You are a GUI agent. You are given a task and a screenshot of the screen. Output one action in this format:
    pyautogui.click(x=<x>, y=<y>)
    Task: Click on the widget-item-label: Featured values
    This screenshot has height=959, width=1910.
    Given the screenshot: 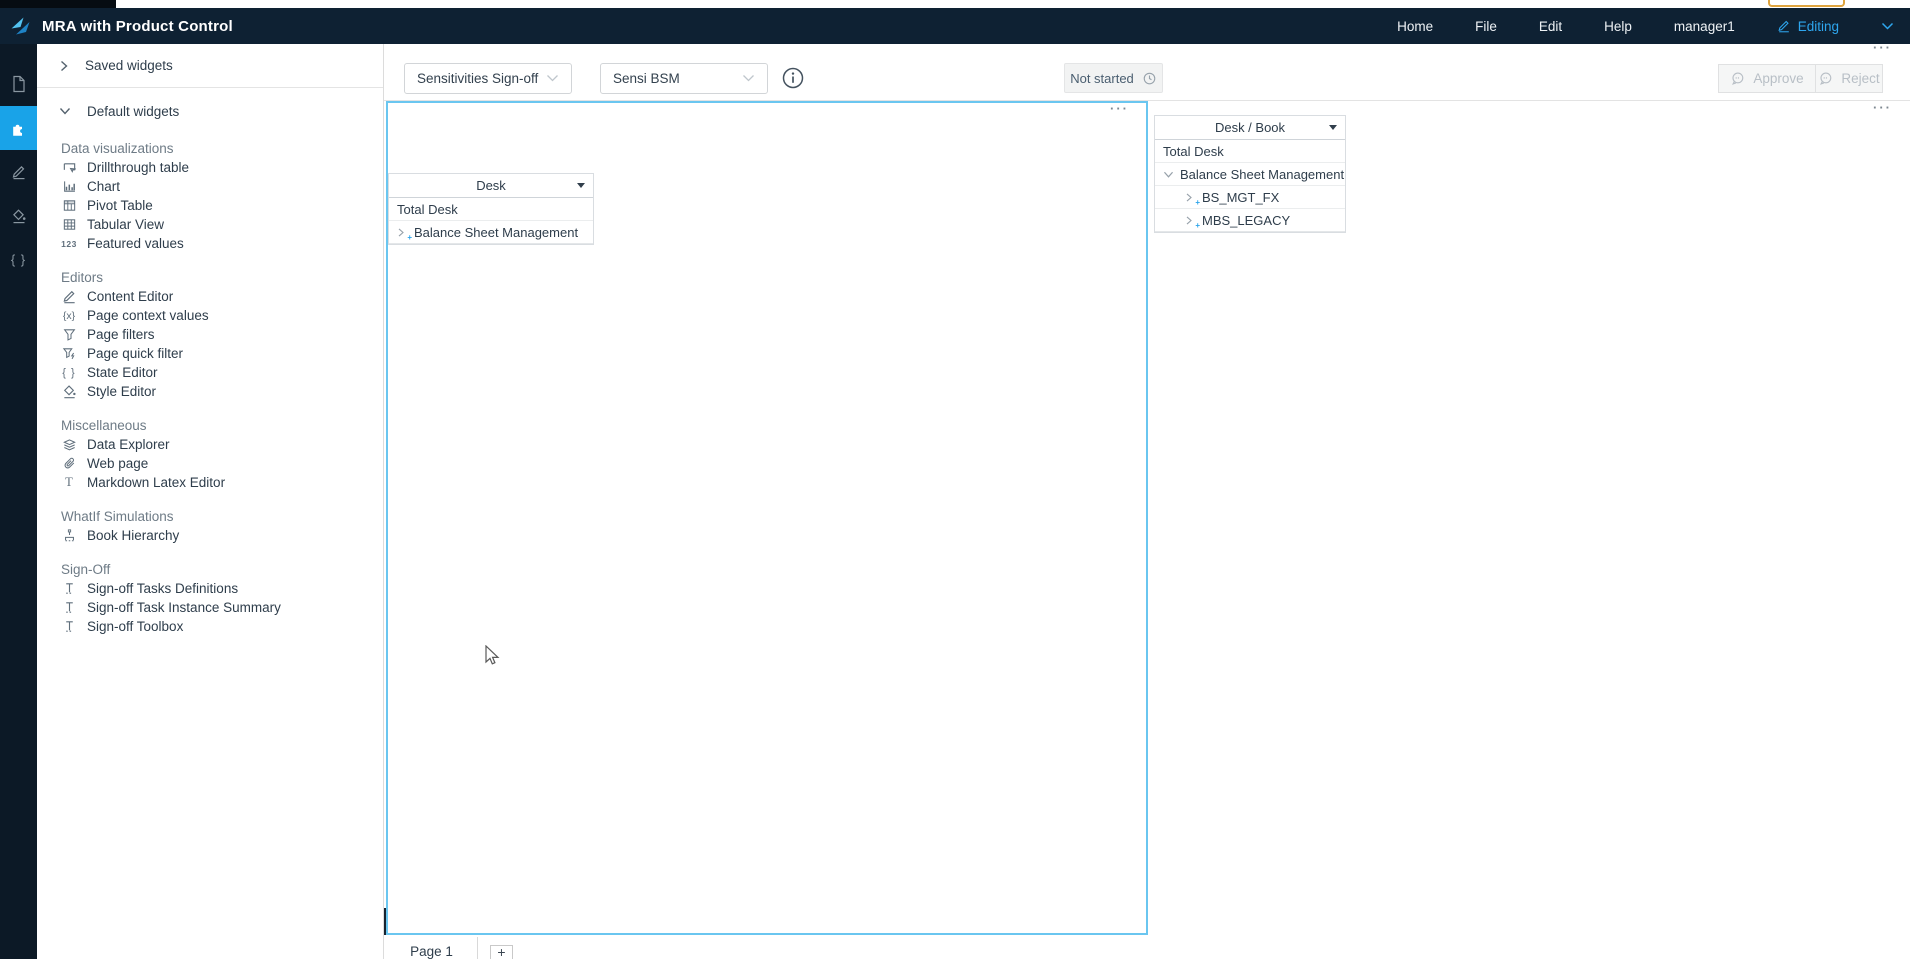 What is the action you would take?
    pyautogui.click(x=135, y=243)
    